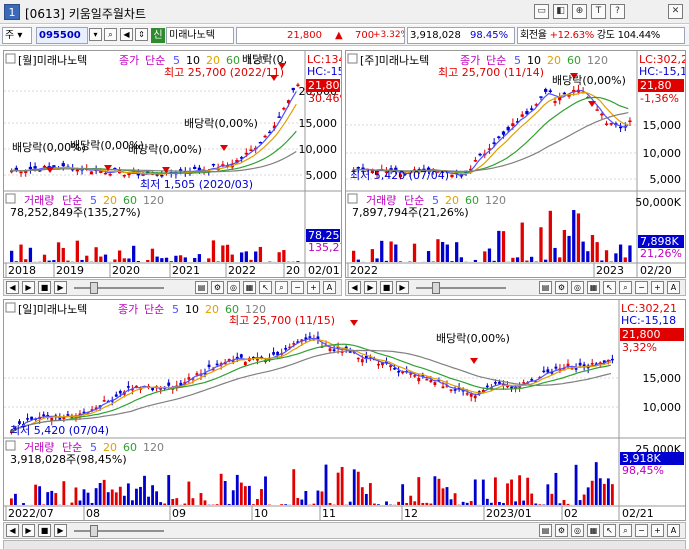 The width and height of the screenshot is (689, 549). Describe the element at coordinates (560, 11) in the screenshot. I see `restore-icon: ◧` at that location.